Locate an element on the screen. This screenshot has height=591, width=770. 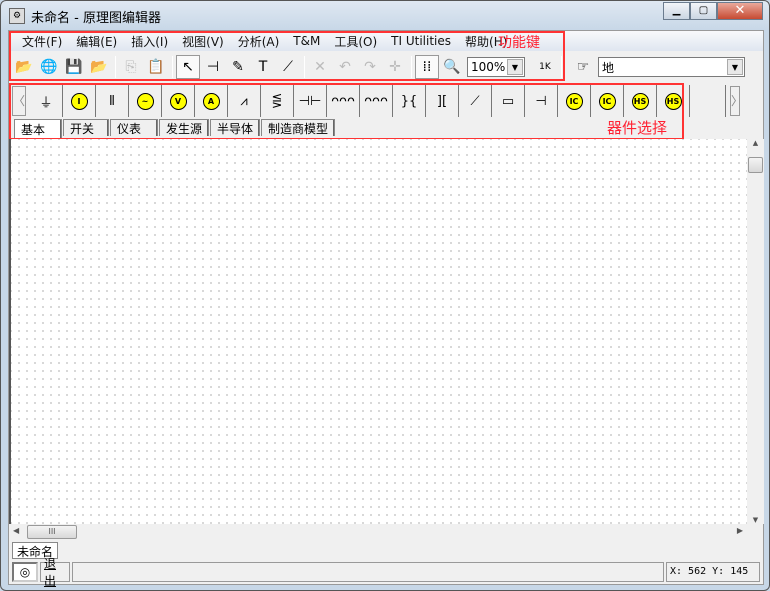
ammeter-icon: A is located at coordinates (211, 101).